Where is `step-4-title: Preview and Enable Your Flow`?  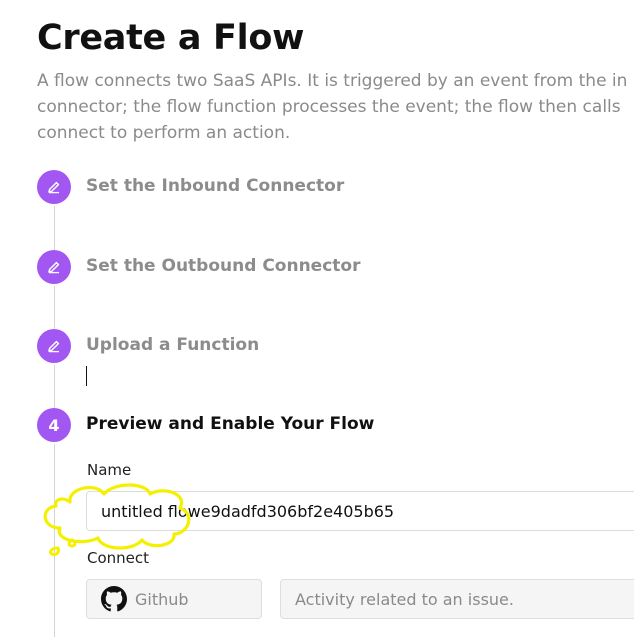
step-4-title: Preview and Enable Your Flow is located at coordinates (230, 424).